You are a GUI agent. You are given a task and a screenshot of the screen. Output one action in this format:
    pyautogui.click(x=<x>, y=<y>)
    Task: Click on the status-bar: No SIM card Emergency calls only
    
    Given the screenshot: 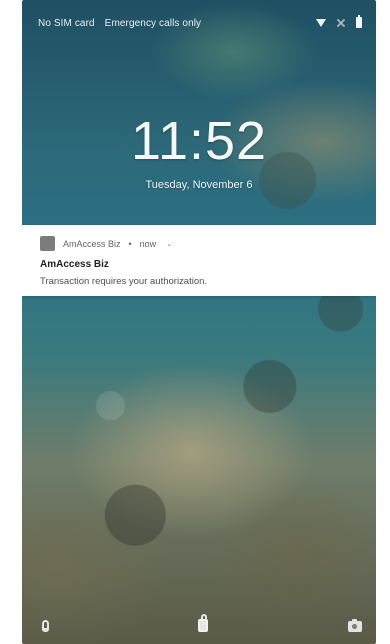 What is the action you would take?
    pyautogui.click(x=199, y=20)
    